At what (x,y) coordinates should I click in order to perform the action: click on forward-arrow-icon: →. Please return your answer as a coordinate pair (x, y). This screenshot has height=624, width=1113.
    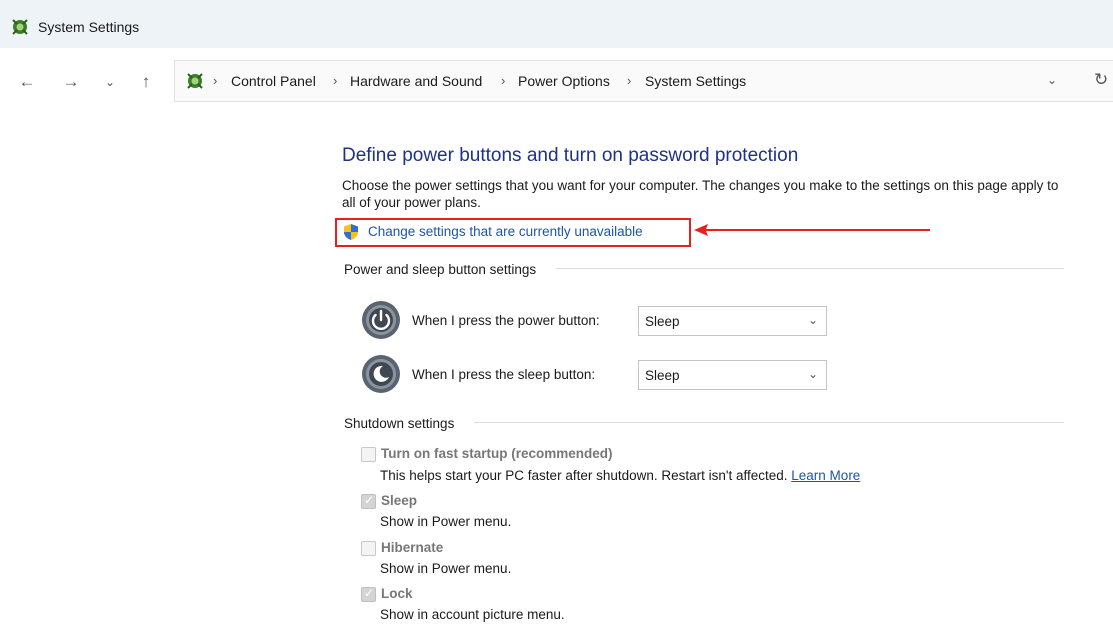
    Looking at the image, I should click on (71, 82).